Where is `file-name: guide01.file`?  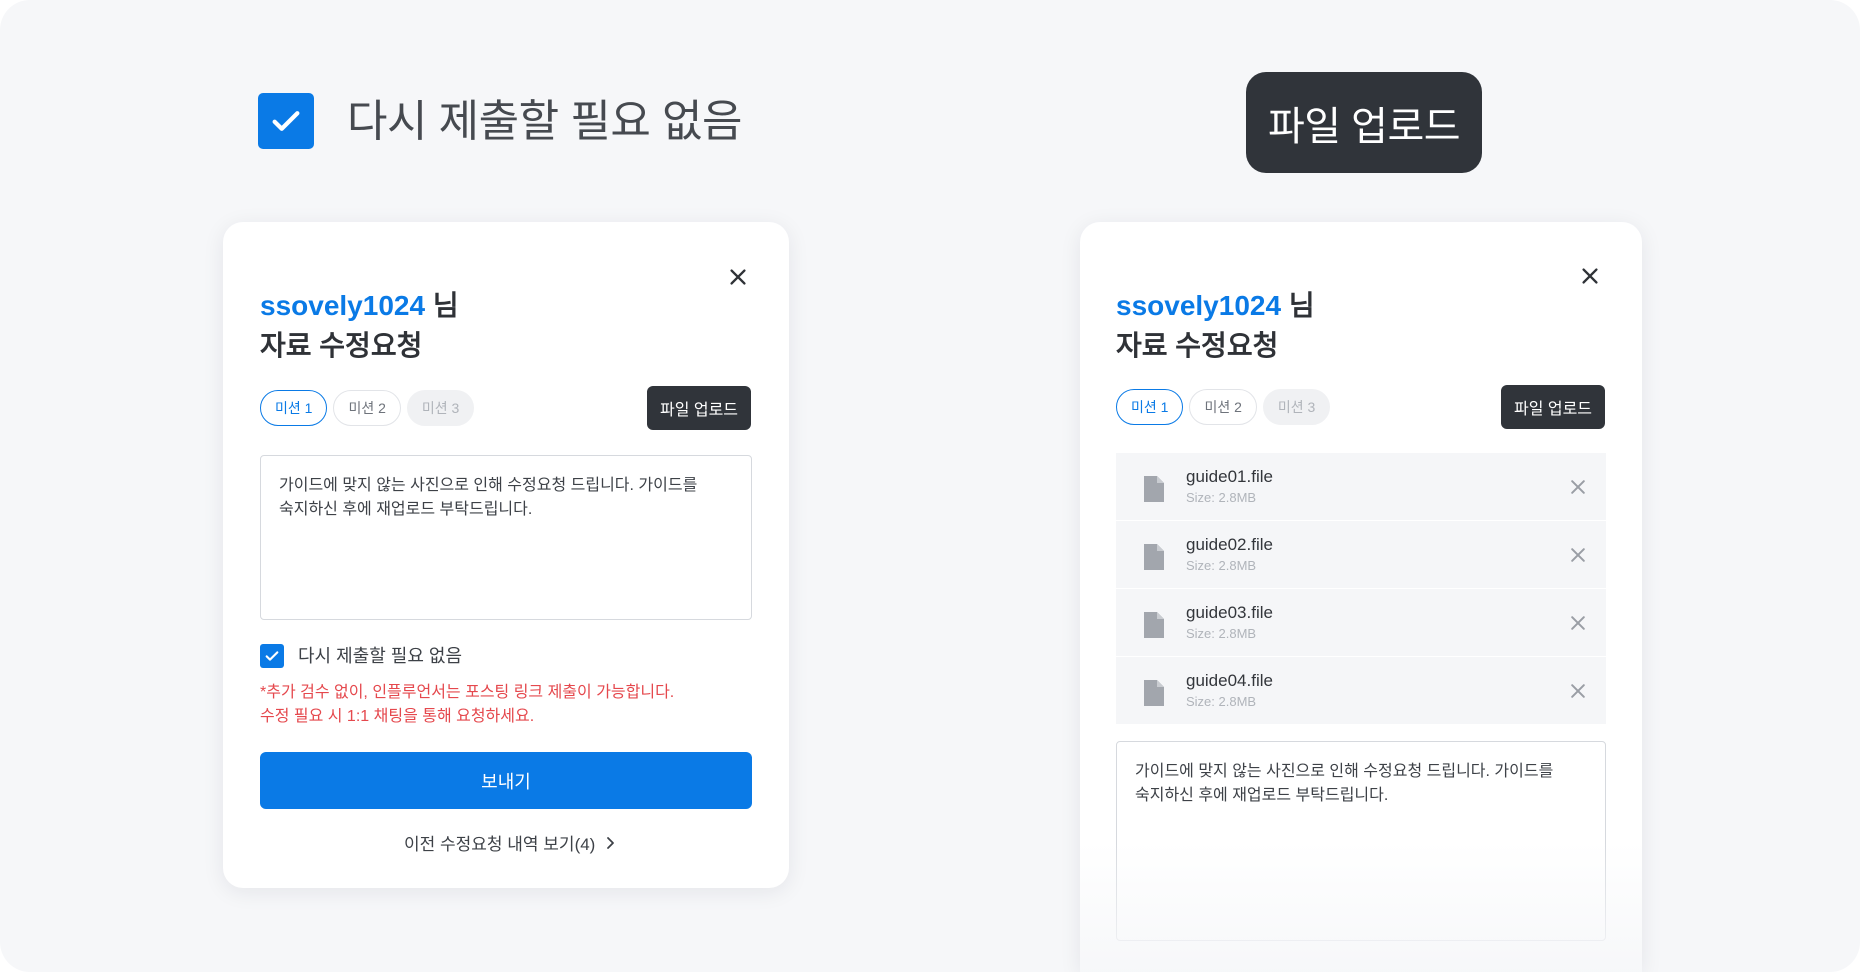
file-name: guide01.file is located at coordinates (1229, 476).